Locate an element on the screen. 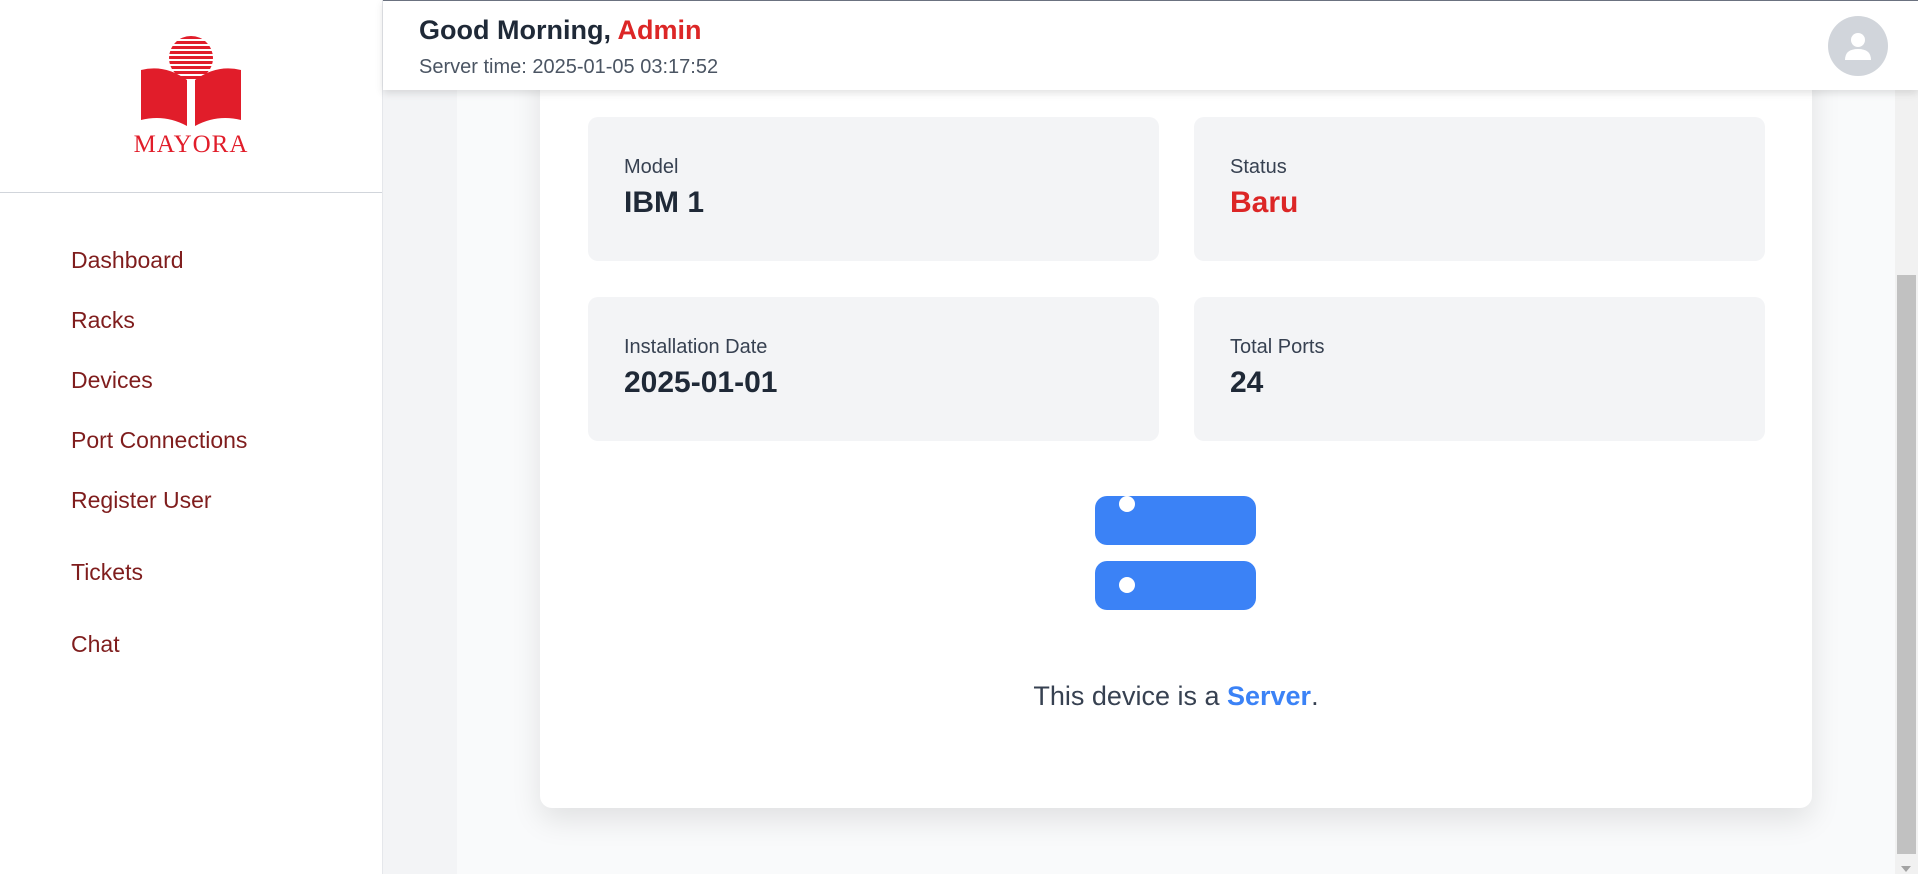  device-type-description: This device is a Server. is located at coordinates (1176, 696).